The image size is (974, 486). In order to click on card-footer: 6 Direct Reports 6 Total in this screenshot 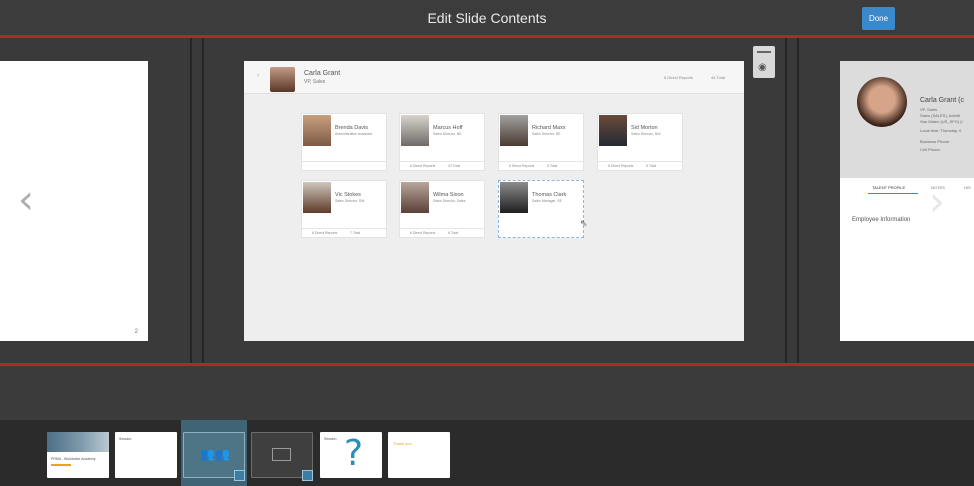, I will do `click(442, 232)`.